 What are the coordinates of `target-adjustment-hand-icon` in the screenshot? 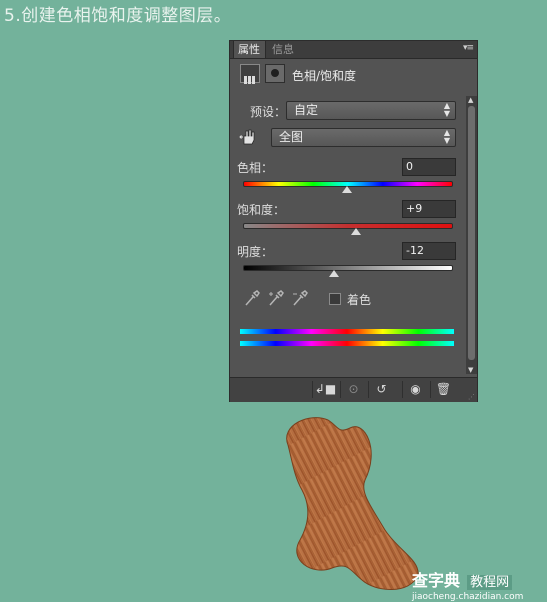 It's located at (248, 137).